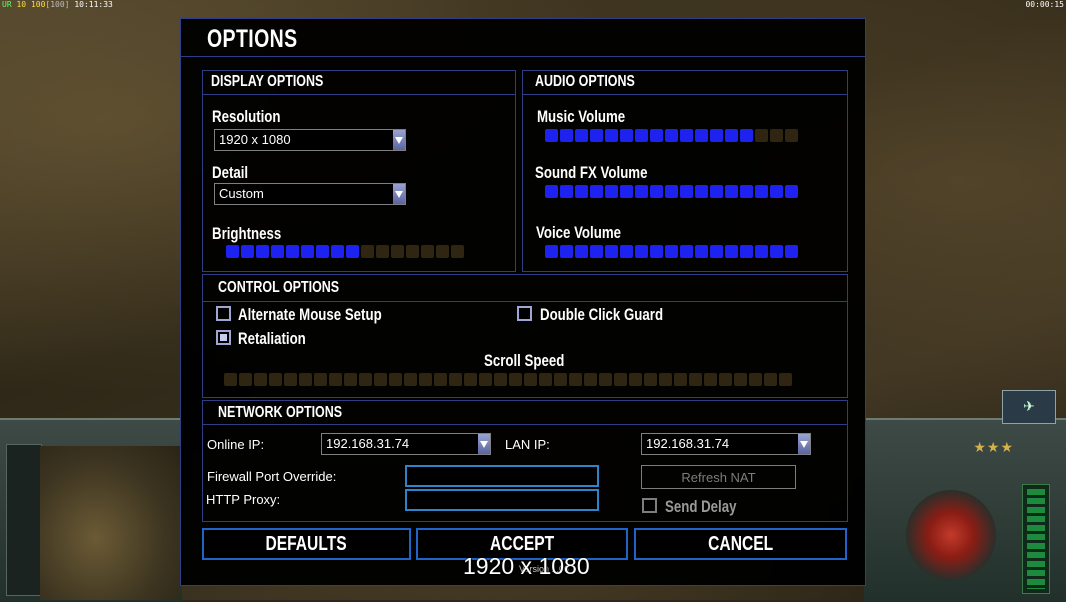 This screenshot has height=602, width=1066. I want to click on refresh-nat-button: Refresh NAT, so click(718, 477).